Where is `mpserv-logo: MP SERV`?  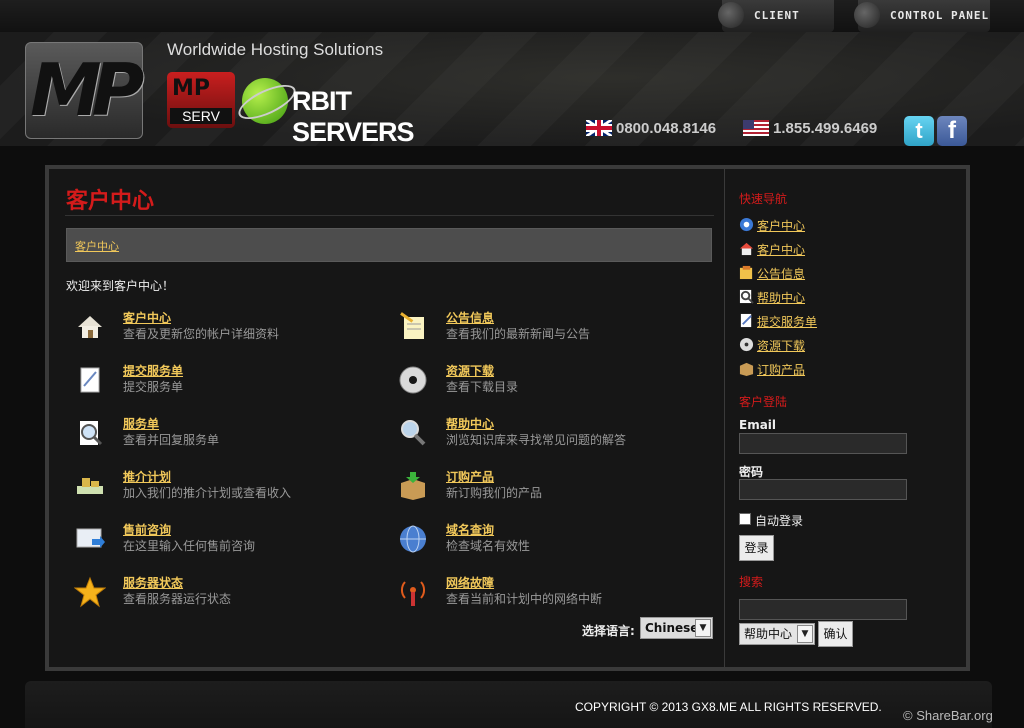
mpserv-logo: MP SERV is located at coordinates (201, 100).